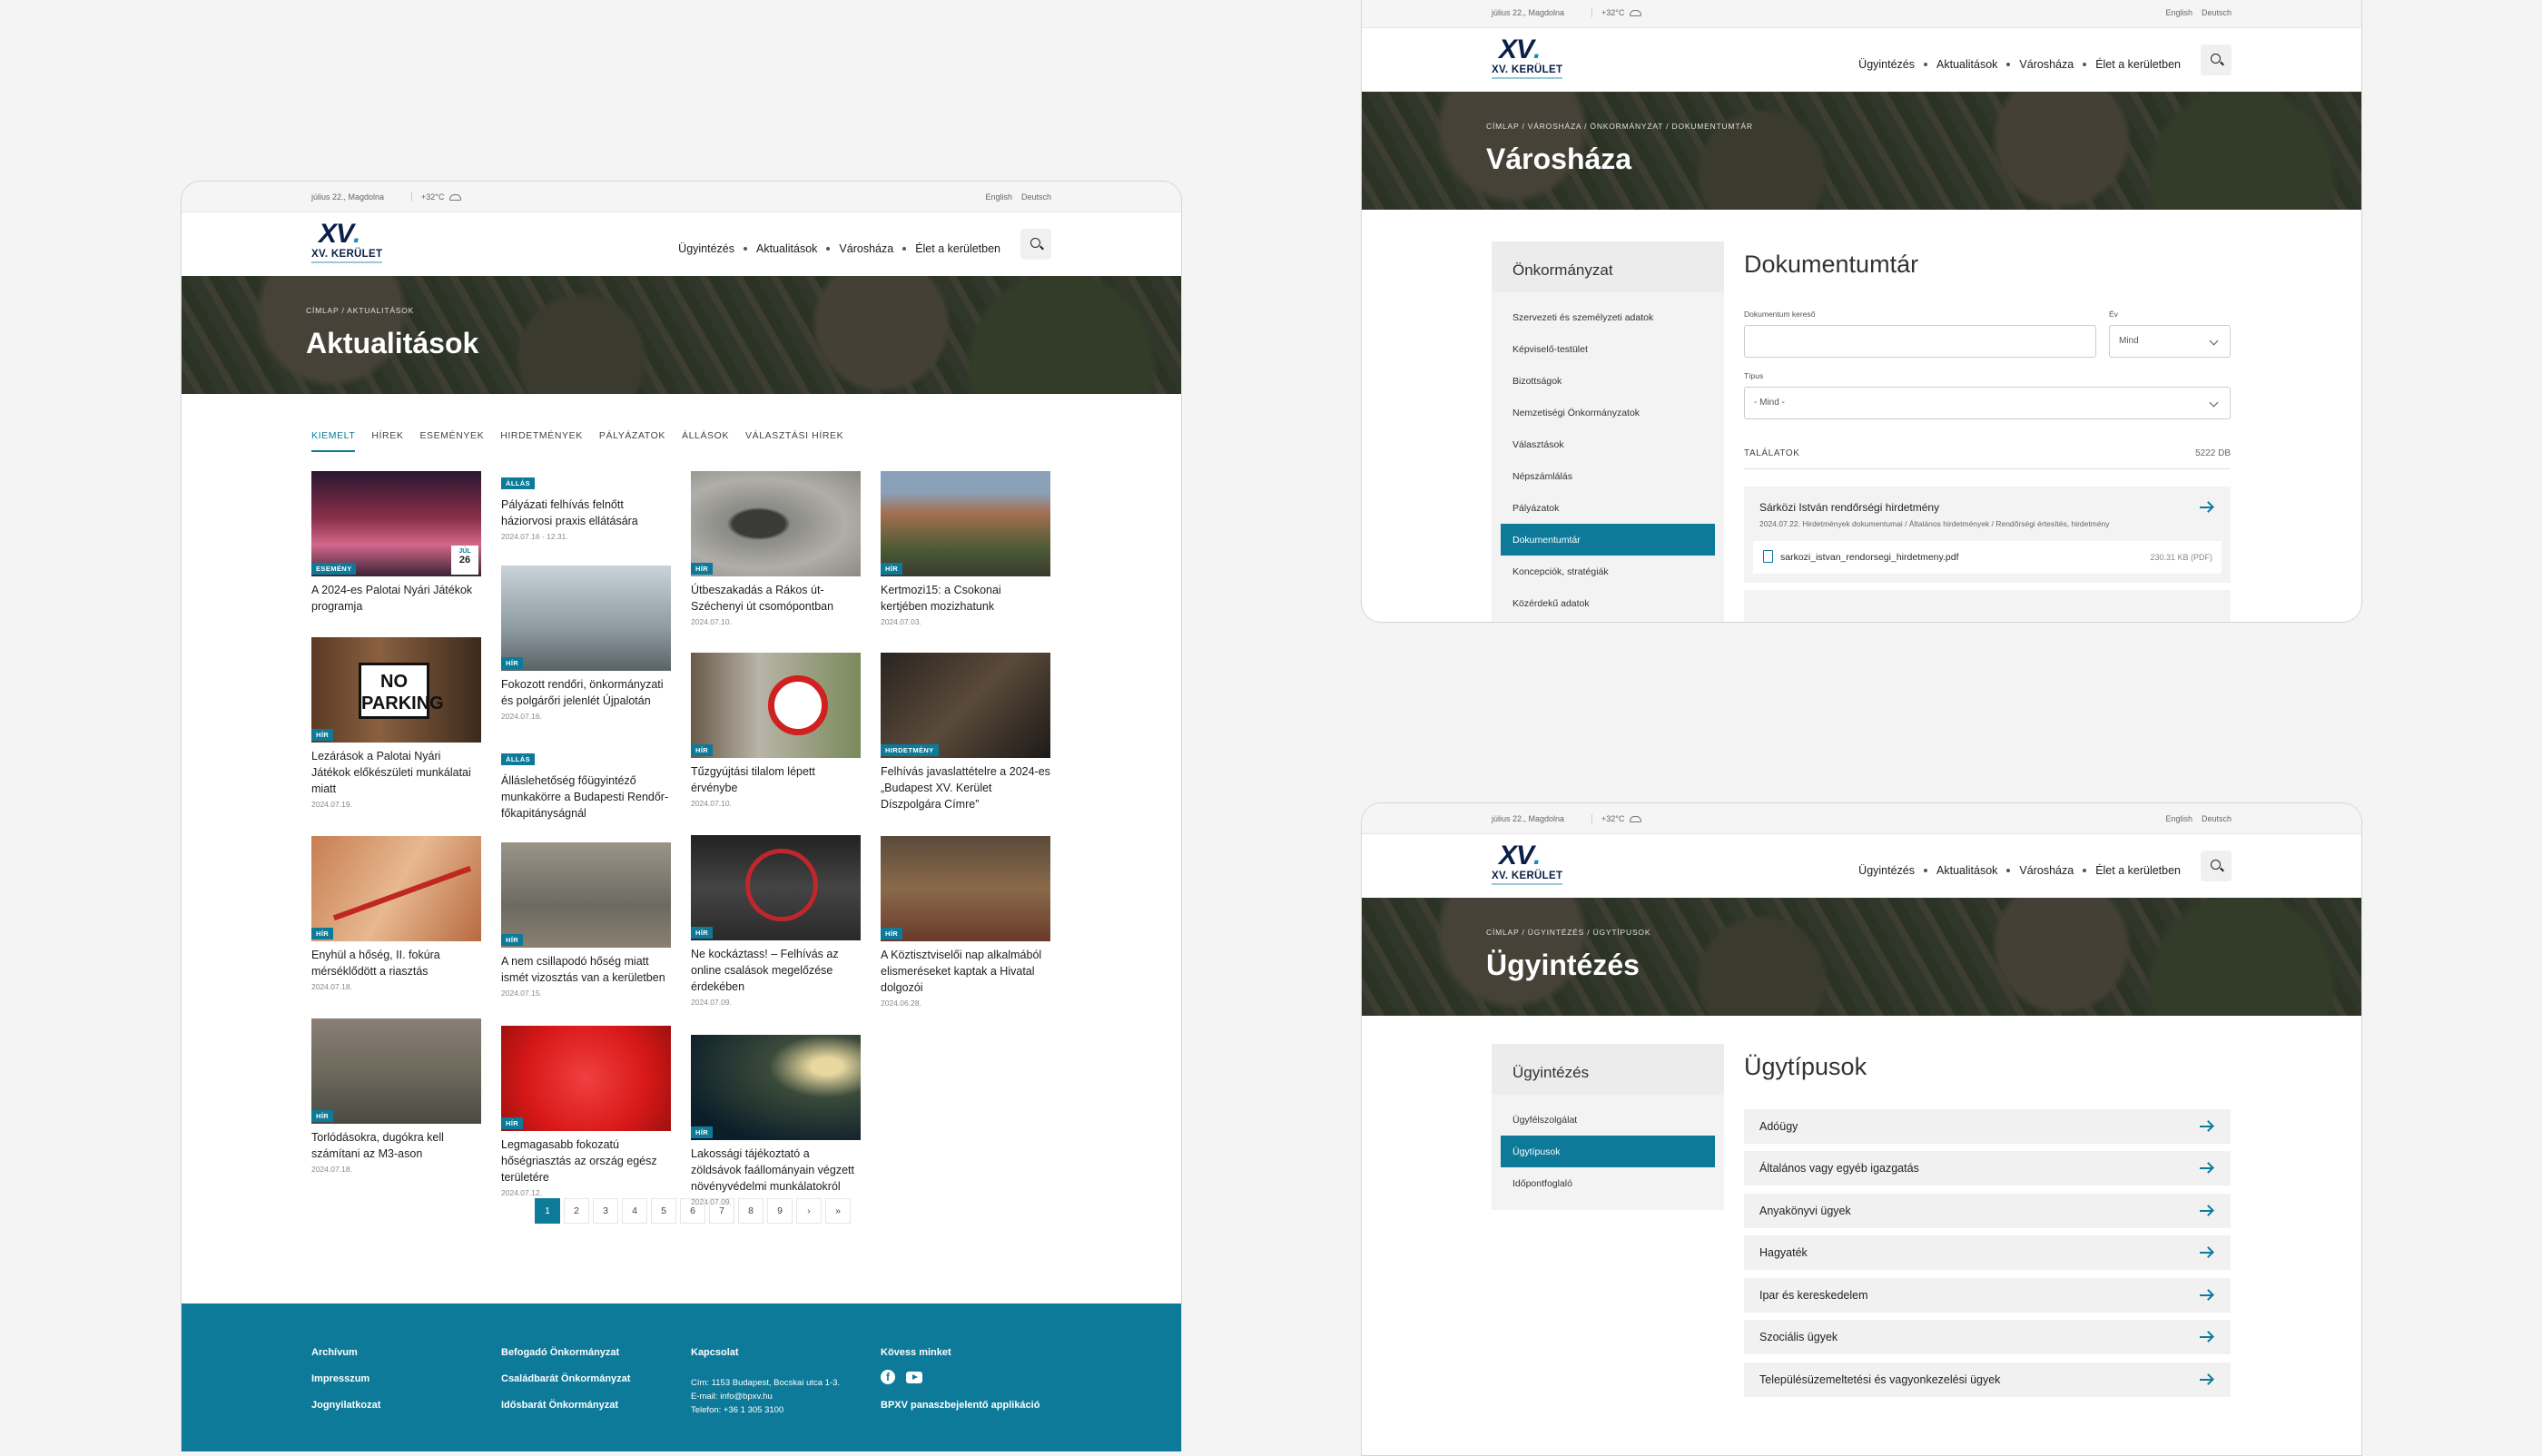 Image resolution: width=2542 pixels, height=1456 pixels. I want to click on tab-esemenyek: ESEMÉNYEK, so click(451, 441).